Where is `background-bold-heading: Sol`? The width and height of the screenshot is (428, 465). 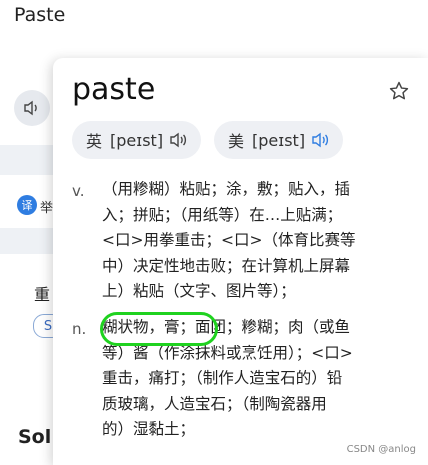 background-bold-heading: Sol is located at coordinates (35, 437).